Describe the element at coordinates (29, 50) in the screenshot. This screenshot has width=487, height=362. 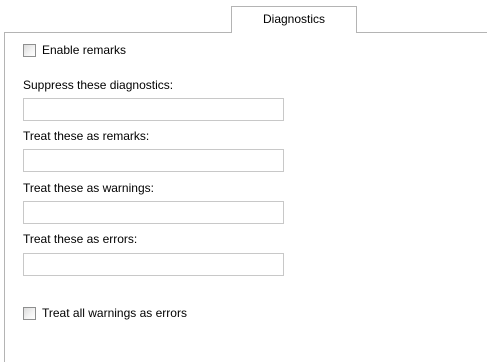
I see `enable-remarks-checkbox` at that location.